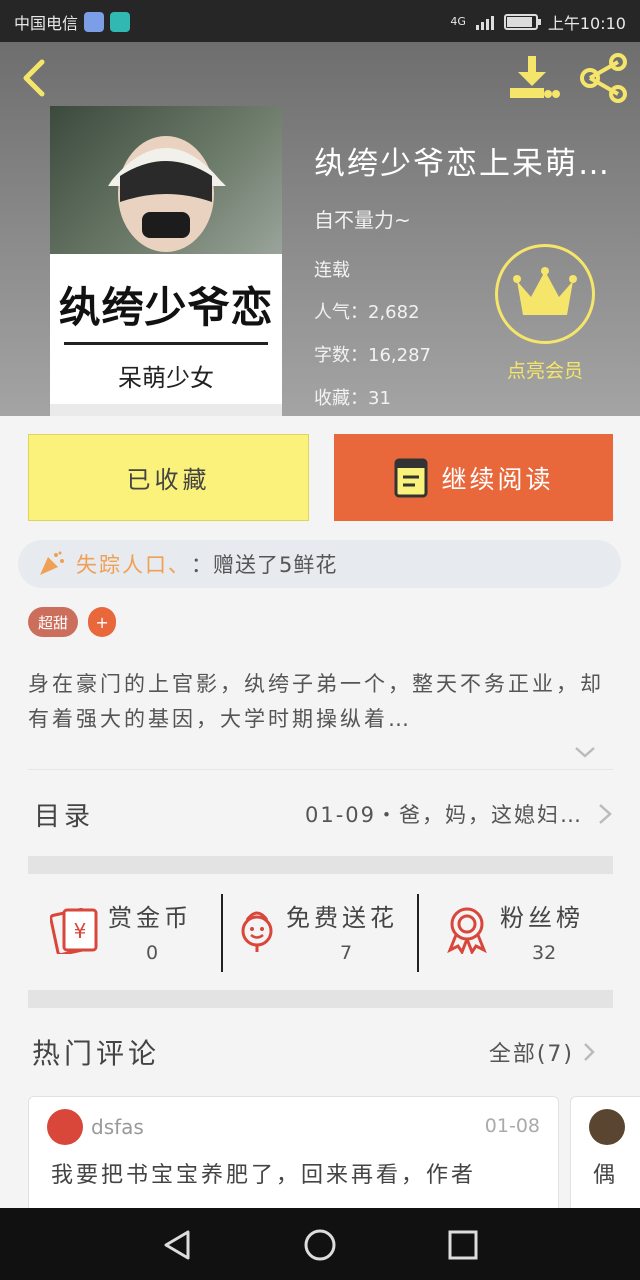 The width and height of the screenshot is (640, 1280). I want to click on battery-icon, so click(522, 22).